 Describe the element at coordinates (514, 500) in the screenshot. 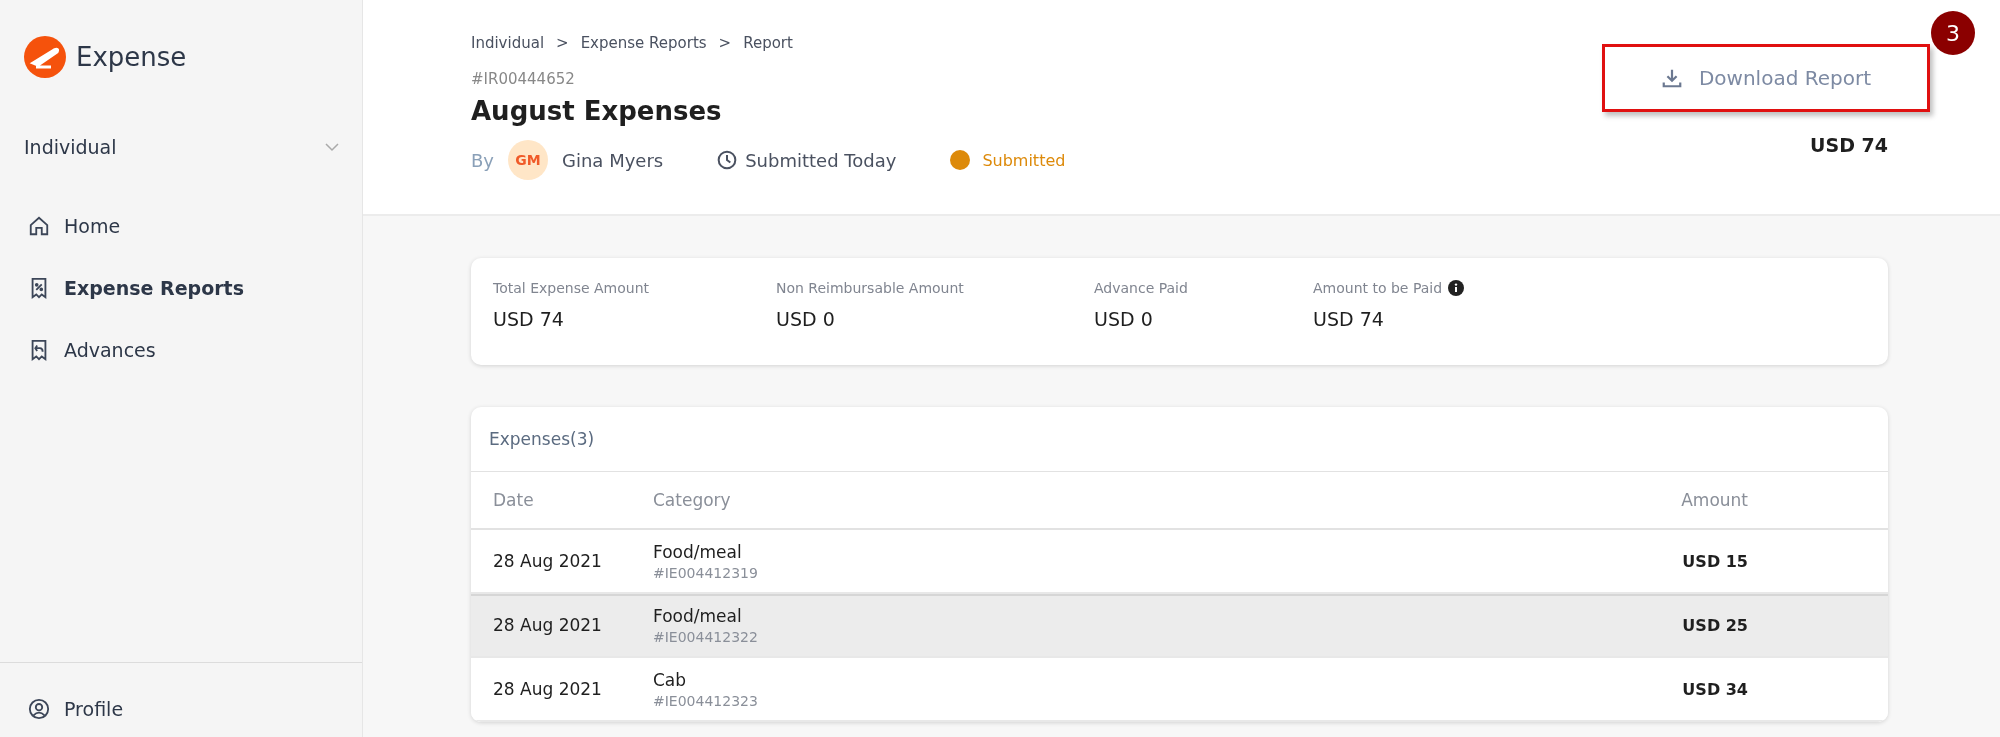

I see `column-header: Date` at that location.